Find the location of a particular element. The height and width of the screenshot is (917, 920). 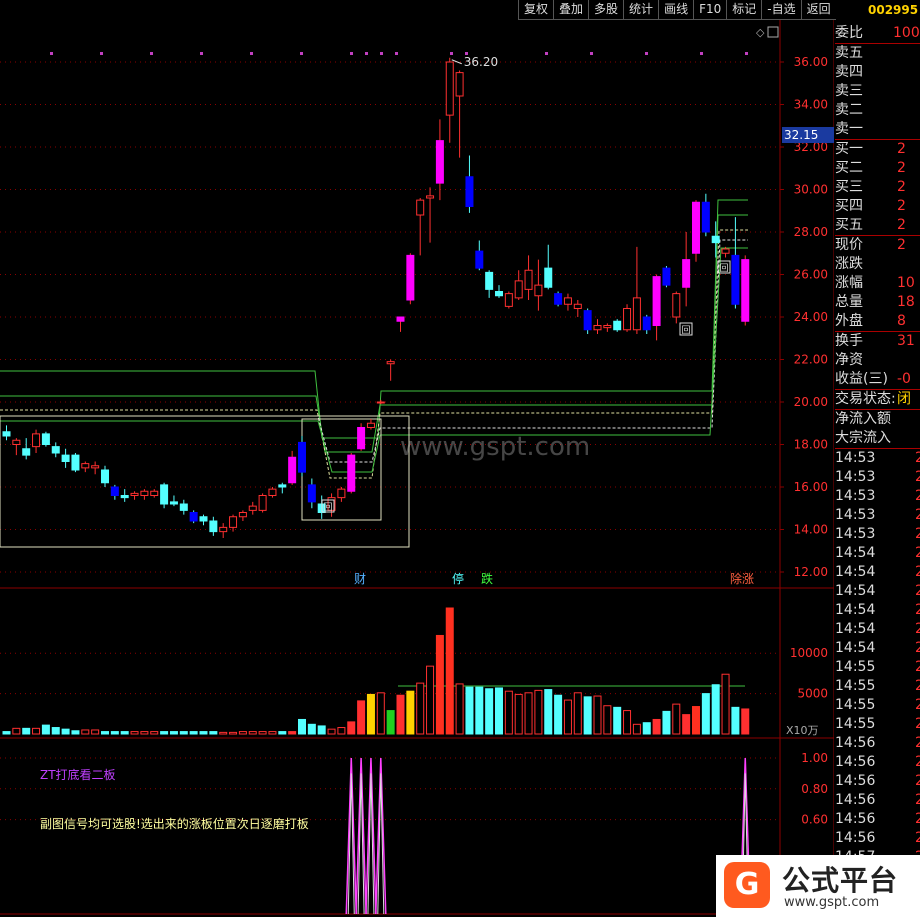

flow-field-label: 净流入额 is located at coordinates (863, 419).